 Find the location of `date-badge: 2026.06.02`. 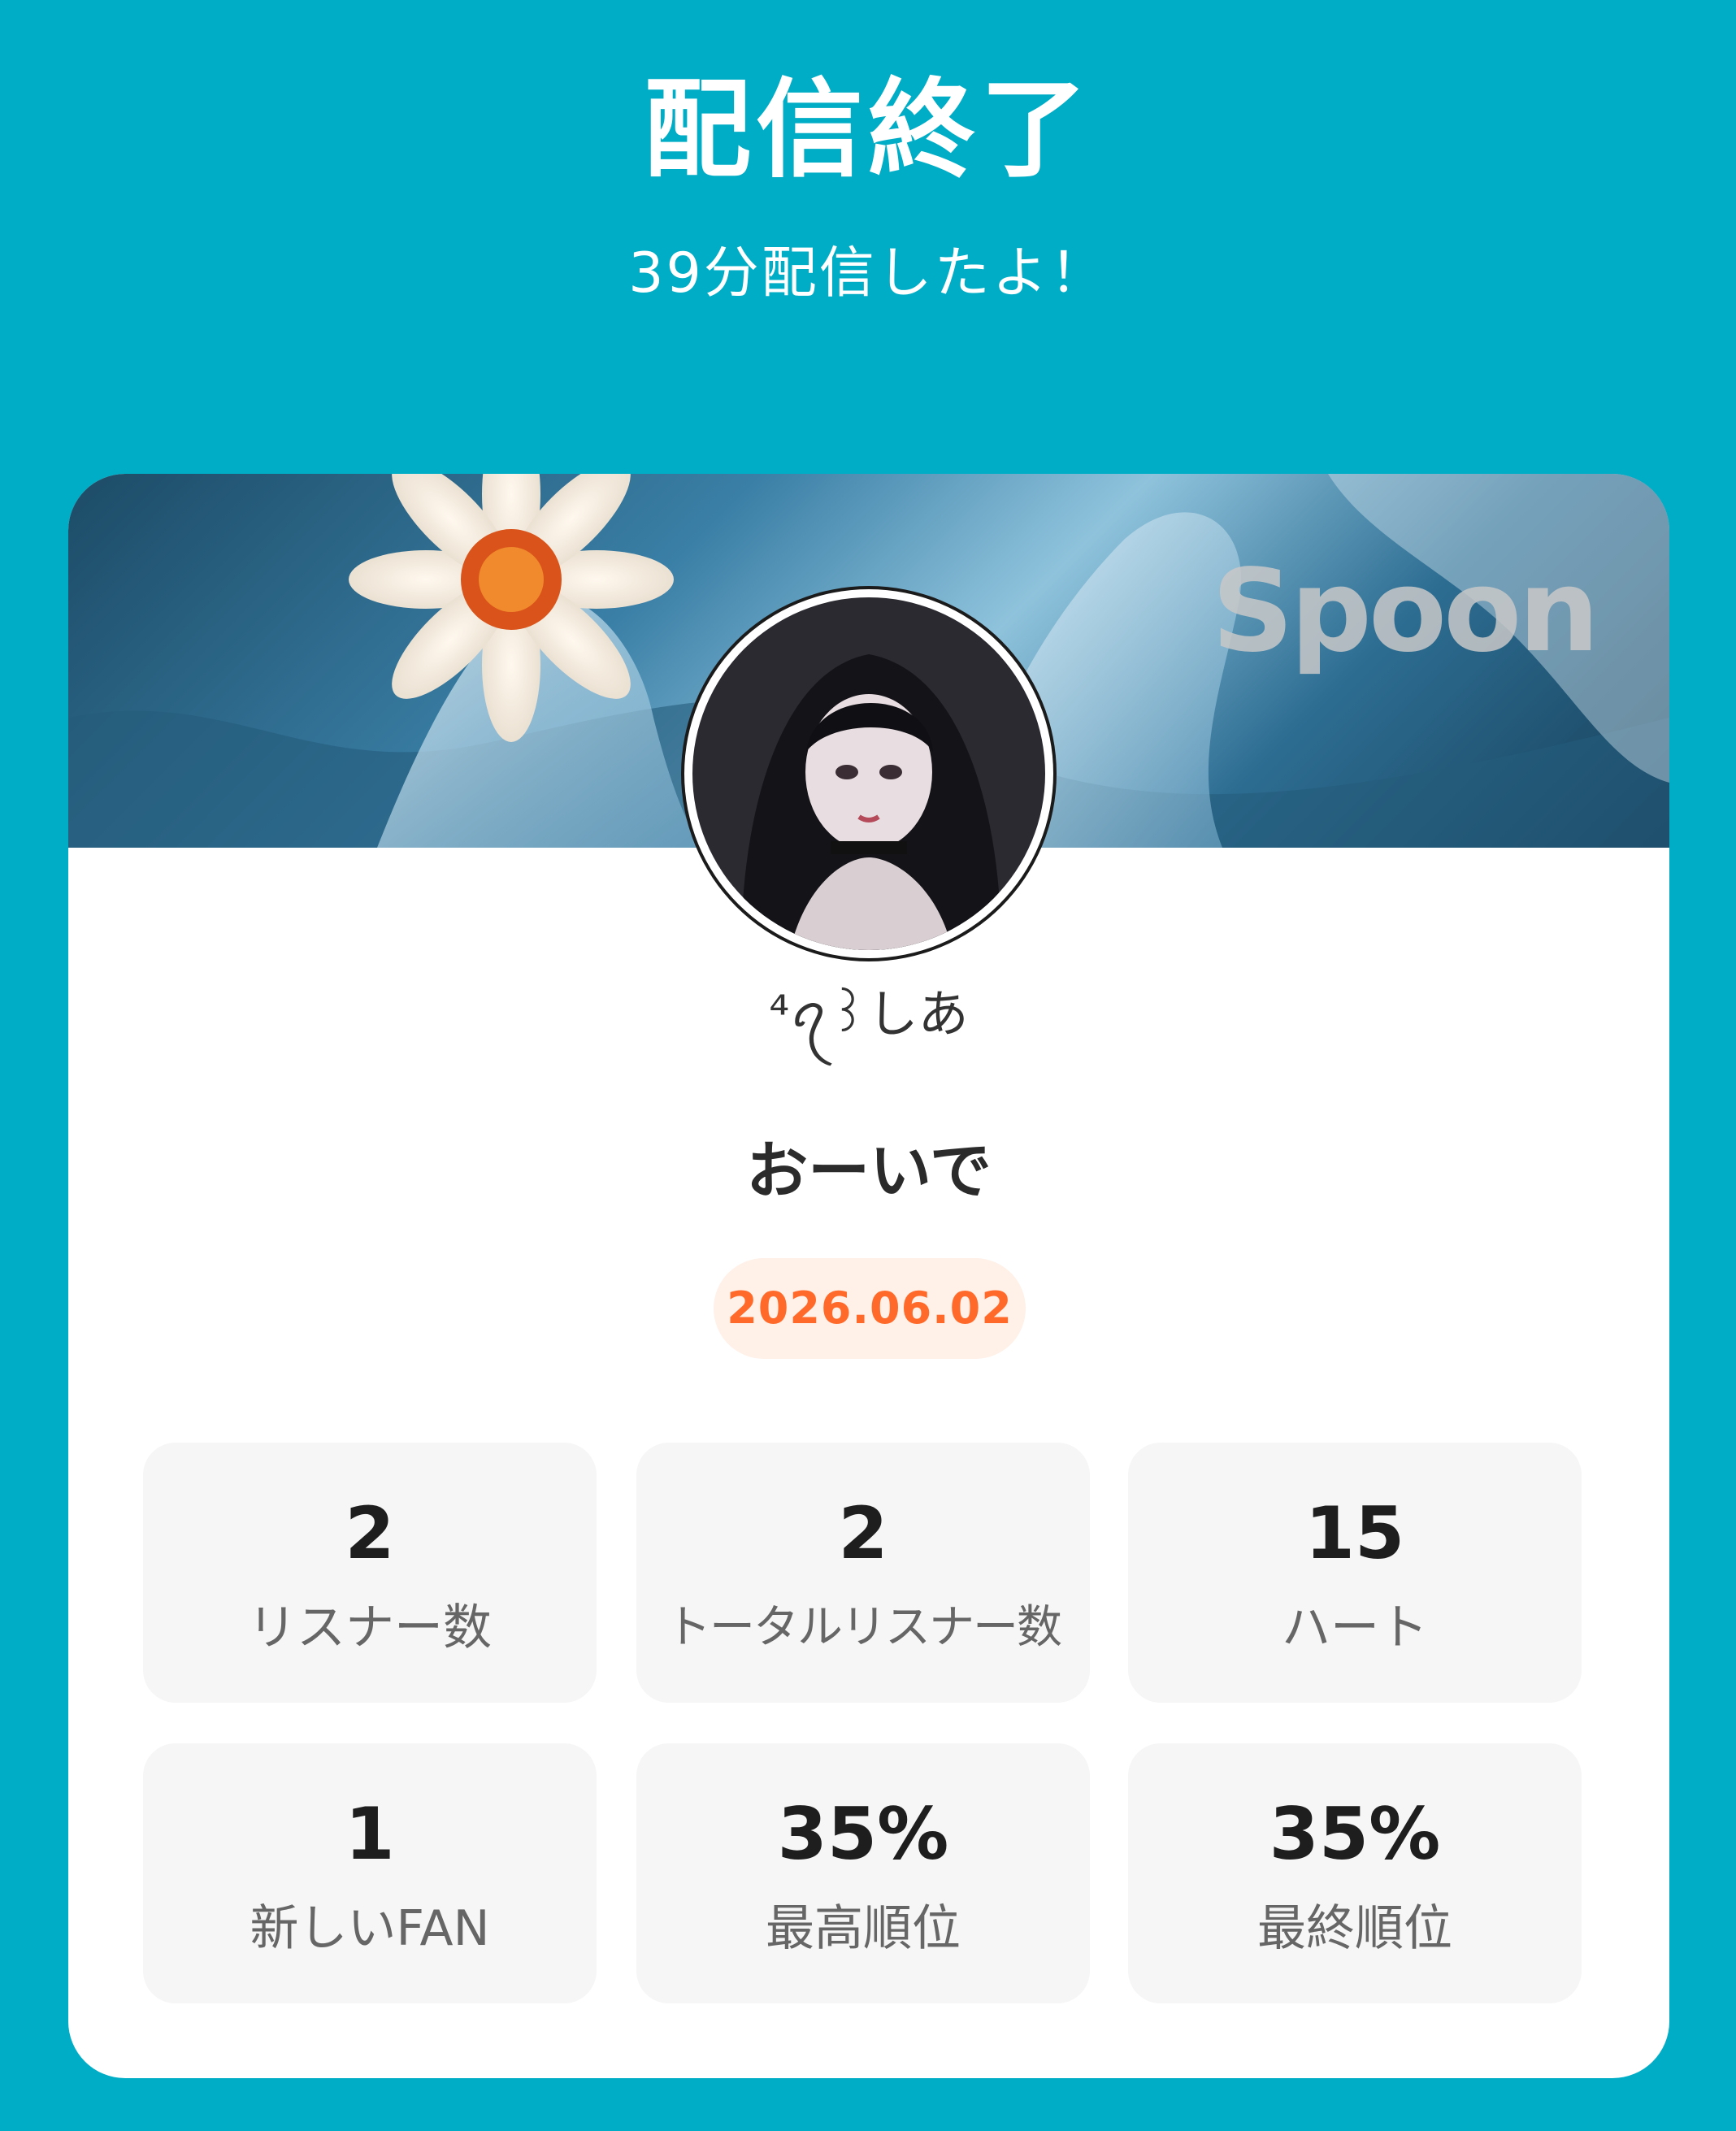

date-badge: 2026.06.02 is located at coordinates (870, 1308).